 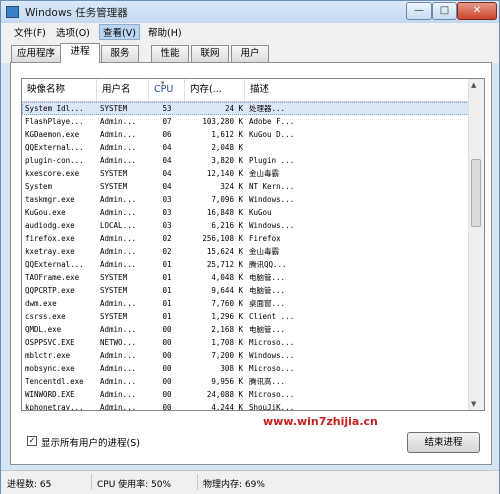 What do you see at coordinates (419, 11) in the screenshot?
I see `minimize-button: —` at bounding box center [419, 11].